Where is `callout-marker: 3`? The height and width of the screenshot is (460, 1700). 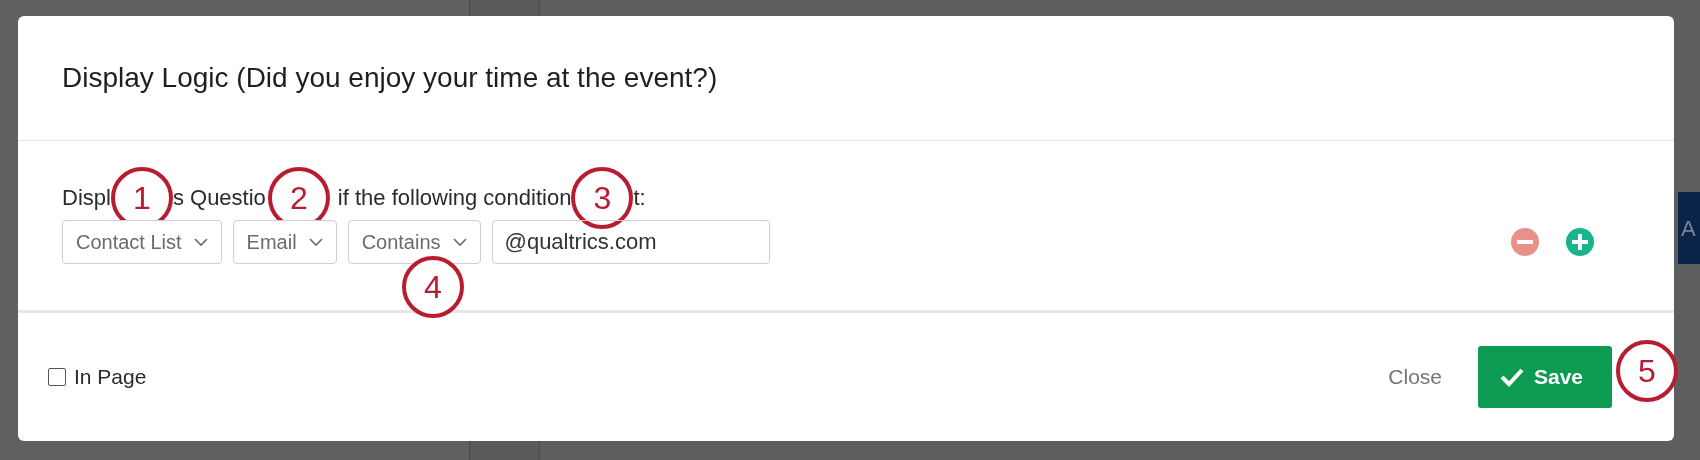 callout-marker: 3 is located at coordinates (602, 197).